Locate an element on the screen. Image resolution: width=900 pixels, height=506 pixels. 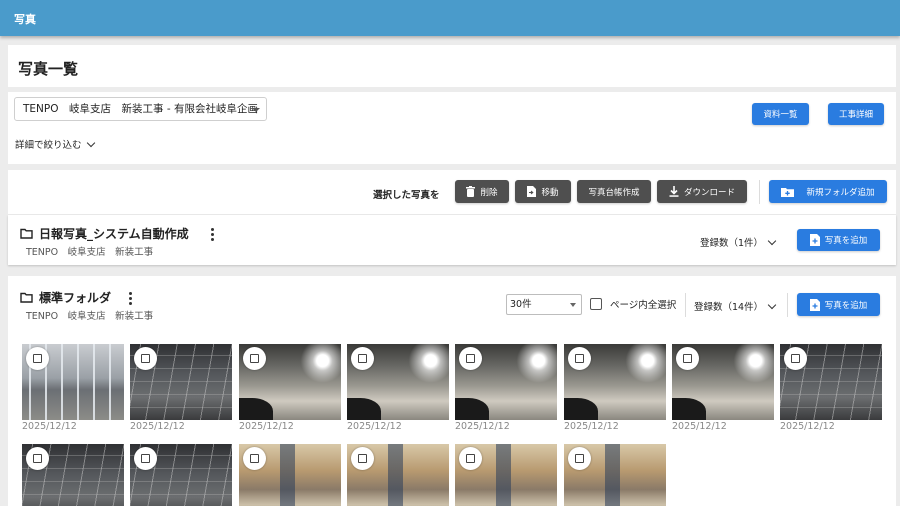
per-page-select: 30件 is located at coordinates (544, 304).